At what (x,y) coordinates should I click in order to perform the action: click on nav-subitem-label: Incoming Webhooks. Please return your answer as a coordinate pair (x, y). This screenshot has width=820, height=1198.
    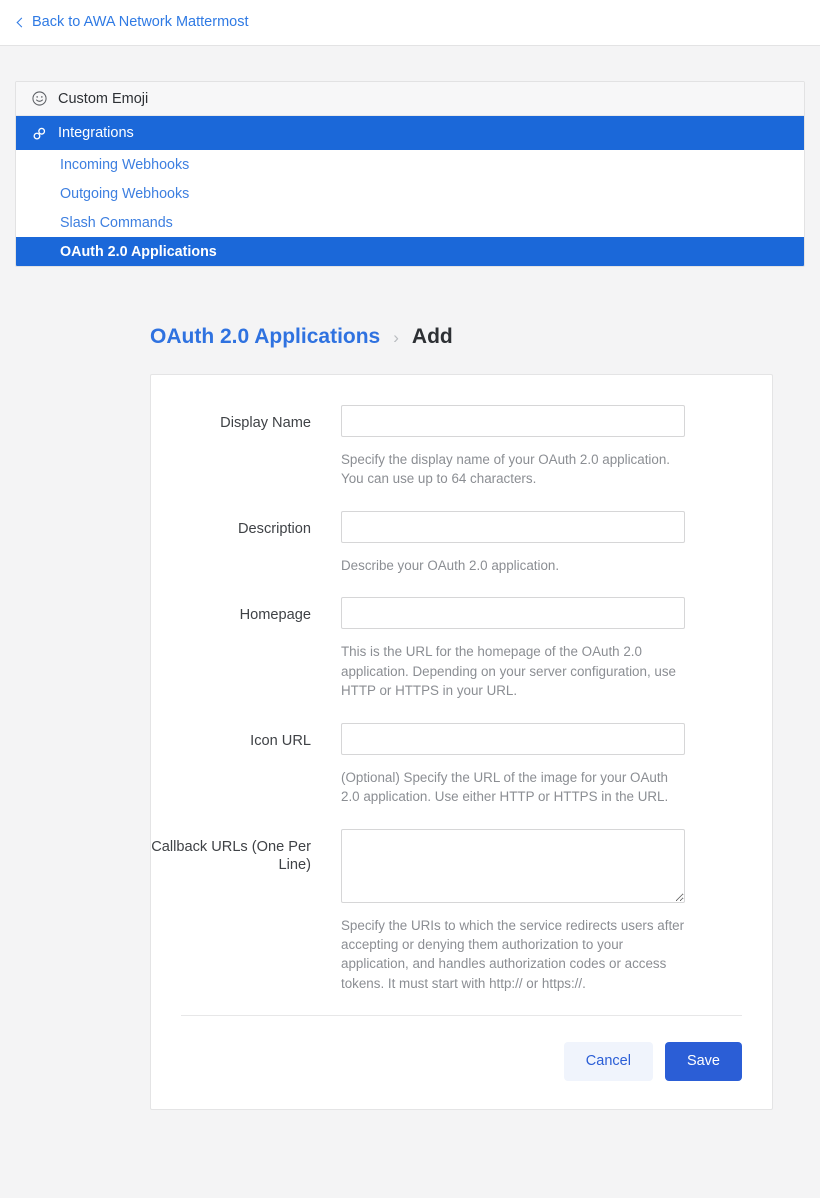
    Looking at the image, I should click on (125, 164).